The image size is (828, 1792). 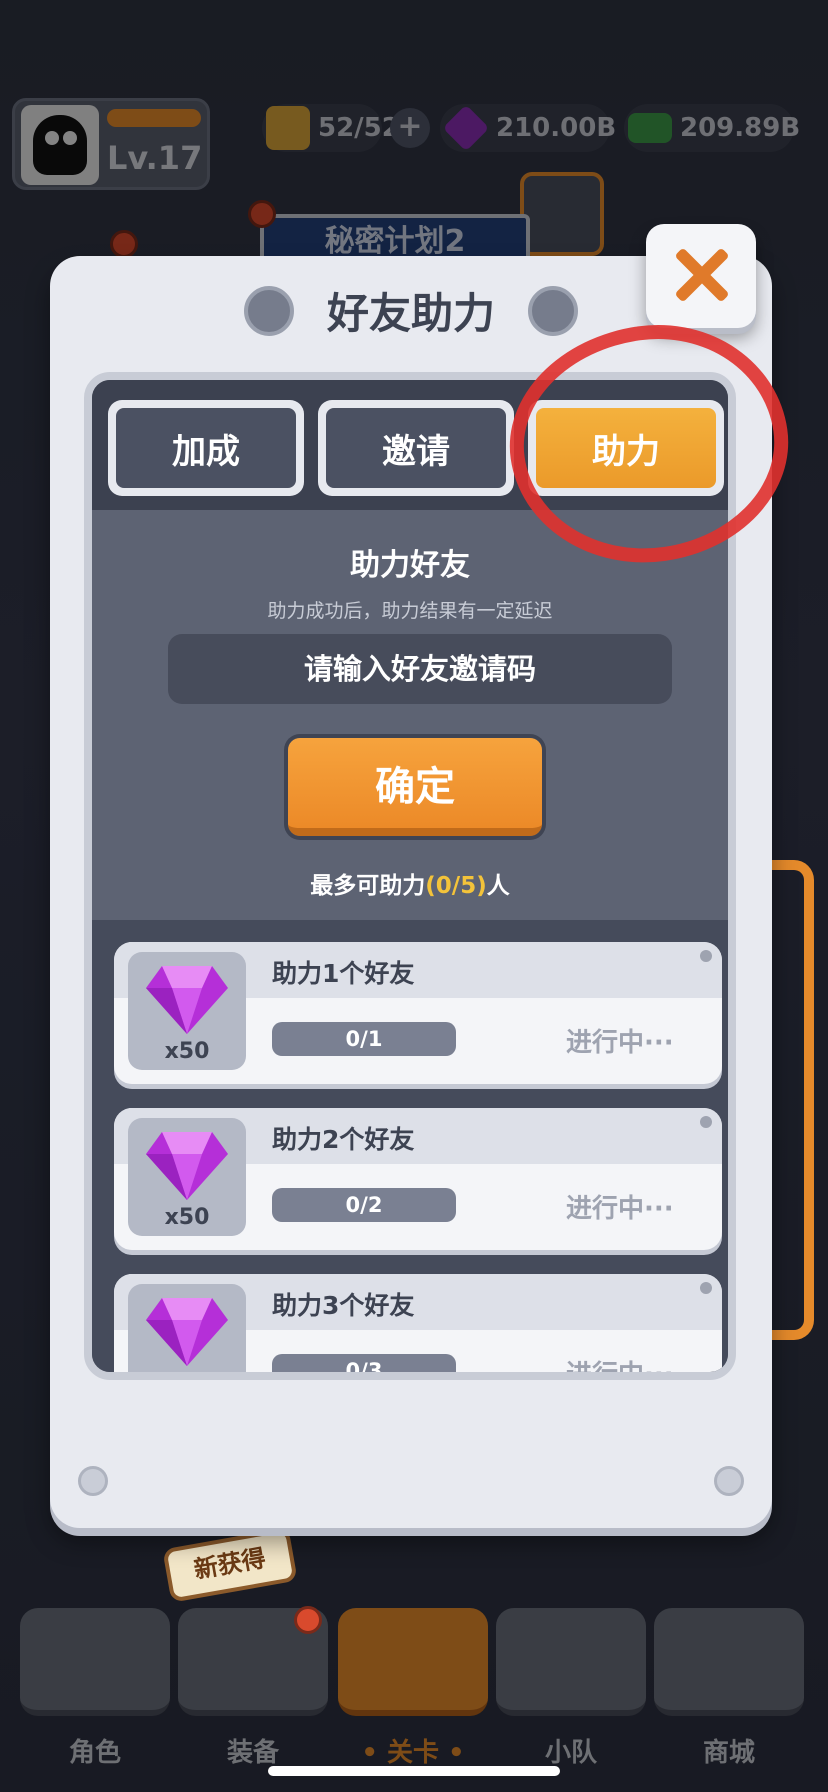 I want to click on home-indicator, so click(x=414, y=1771).